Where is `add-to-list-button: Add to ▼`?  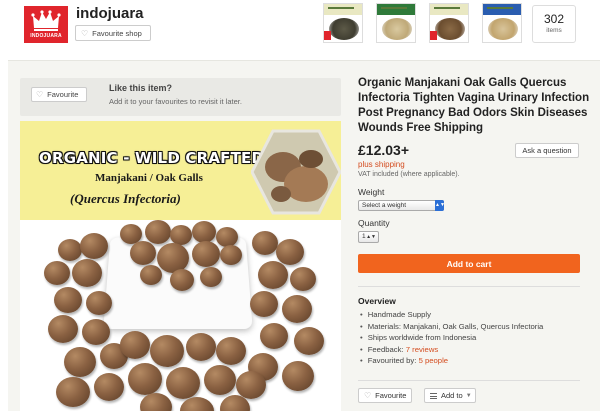 add-to-list-button: Add to ▼ is located at coordinates (450, 395).